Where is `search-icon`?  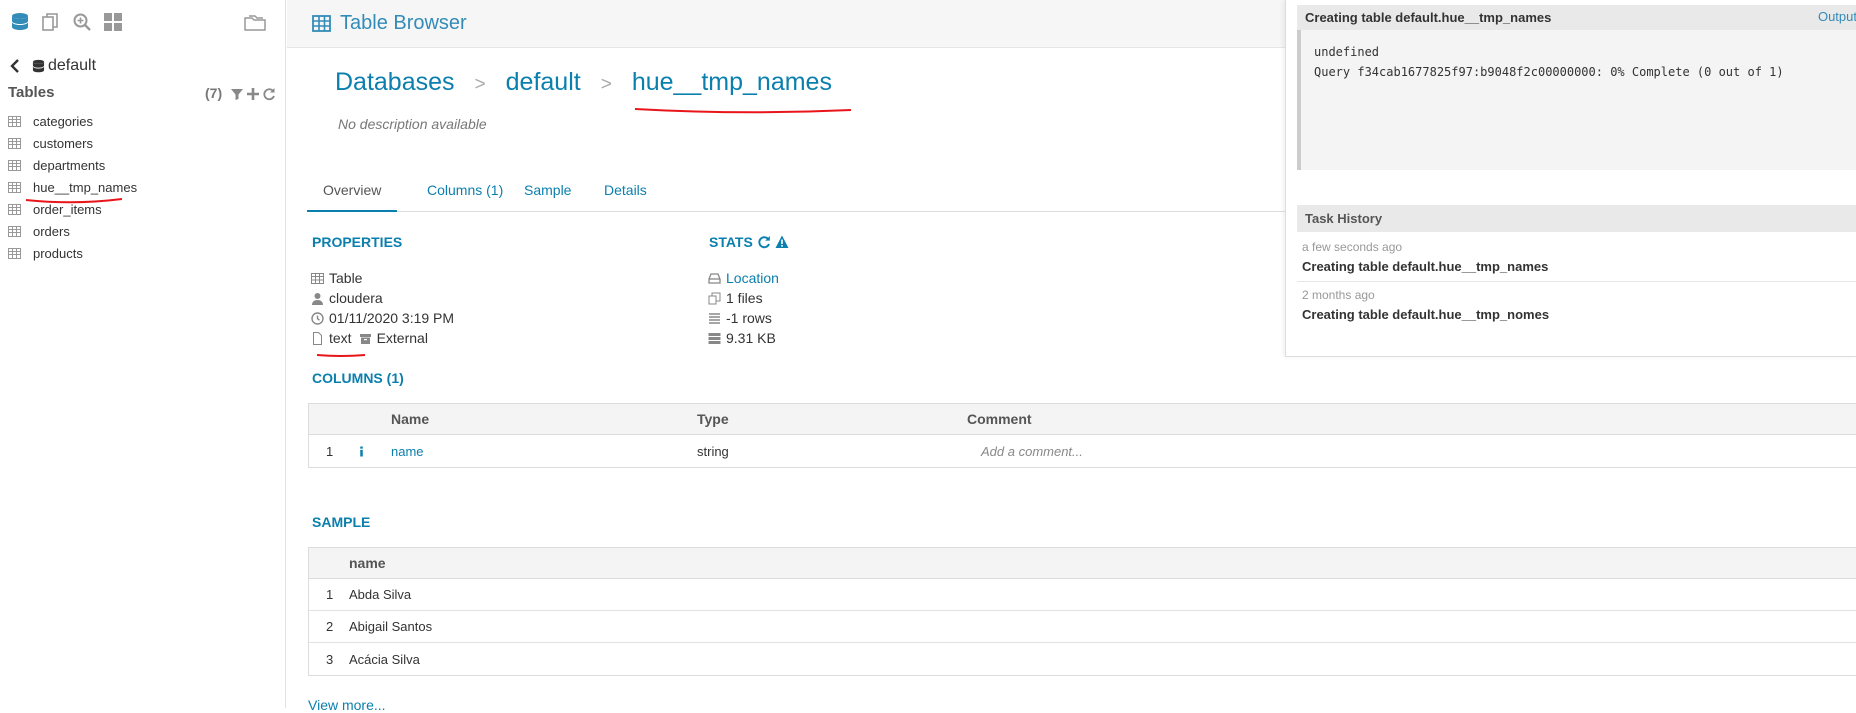
search-icon is located at coordinates (83, 23).